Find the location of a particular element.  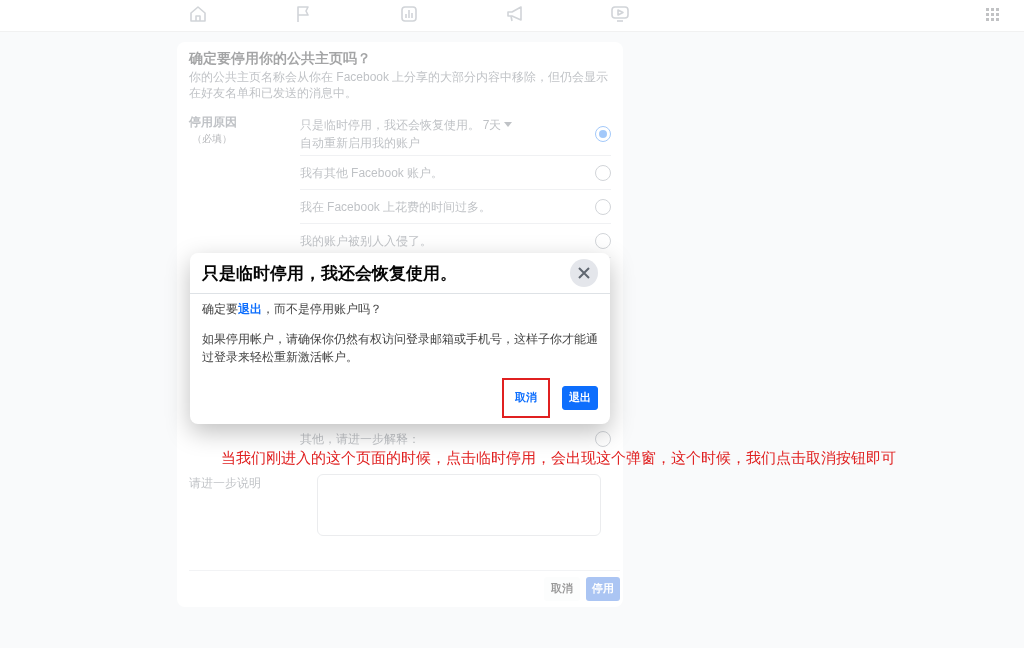

dialog-question: 确定要退出，而不是停用账户吗？ is located at coordinates (292, 309).